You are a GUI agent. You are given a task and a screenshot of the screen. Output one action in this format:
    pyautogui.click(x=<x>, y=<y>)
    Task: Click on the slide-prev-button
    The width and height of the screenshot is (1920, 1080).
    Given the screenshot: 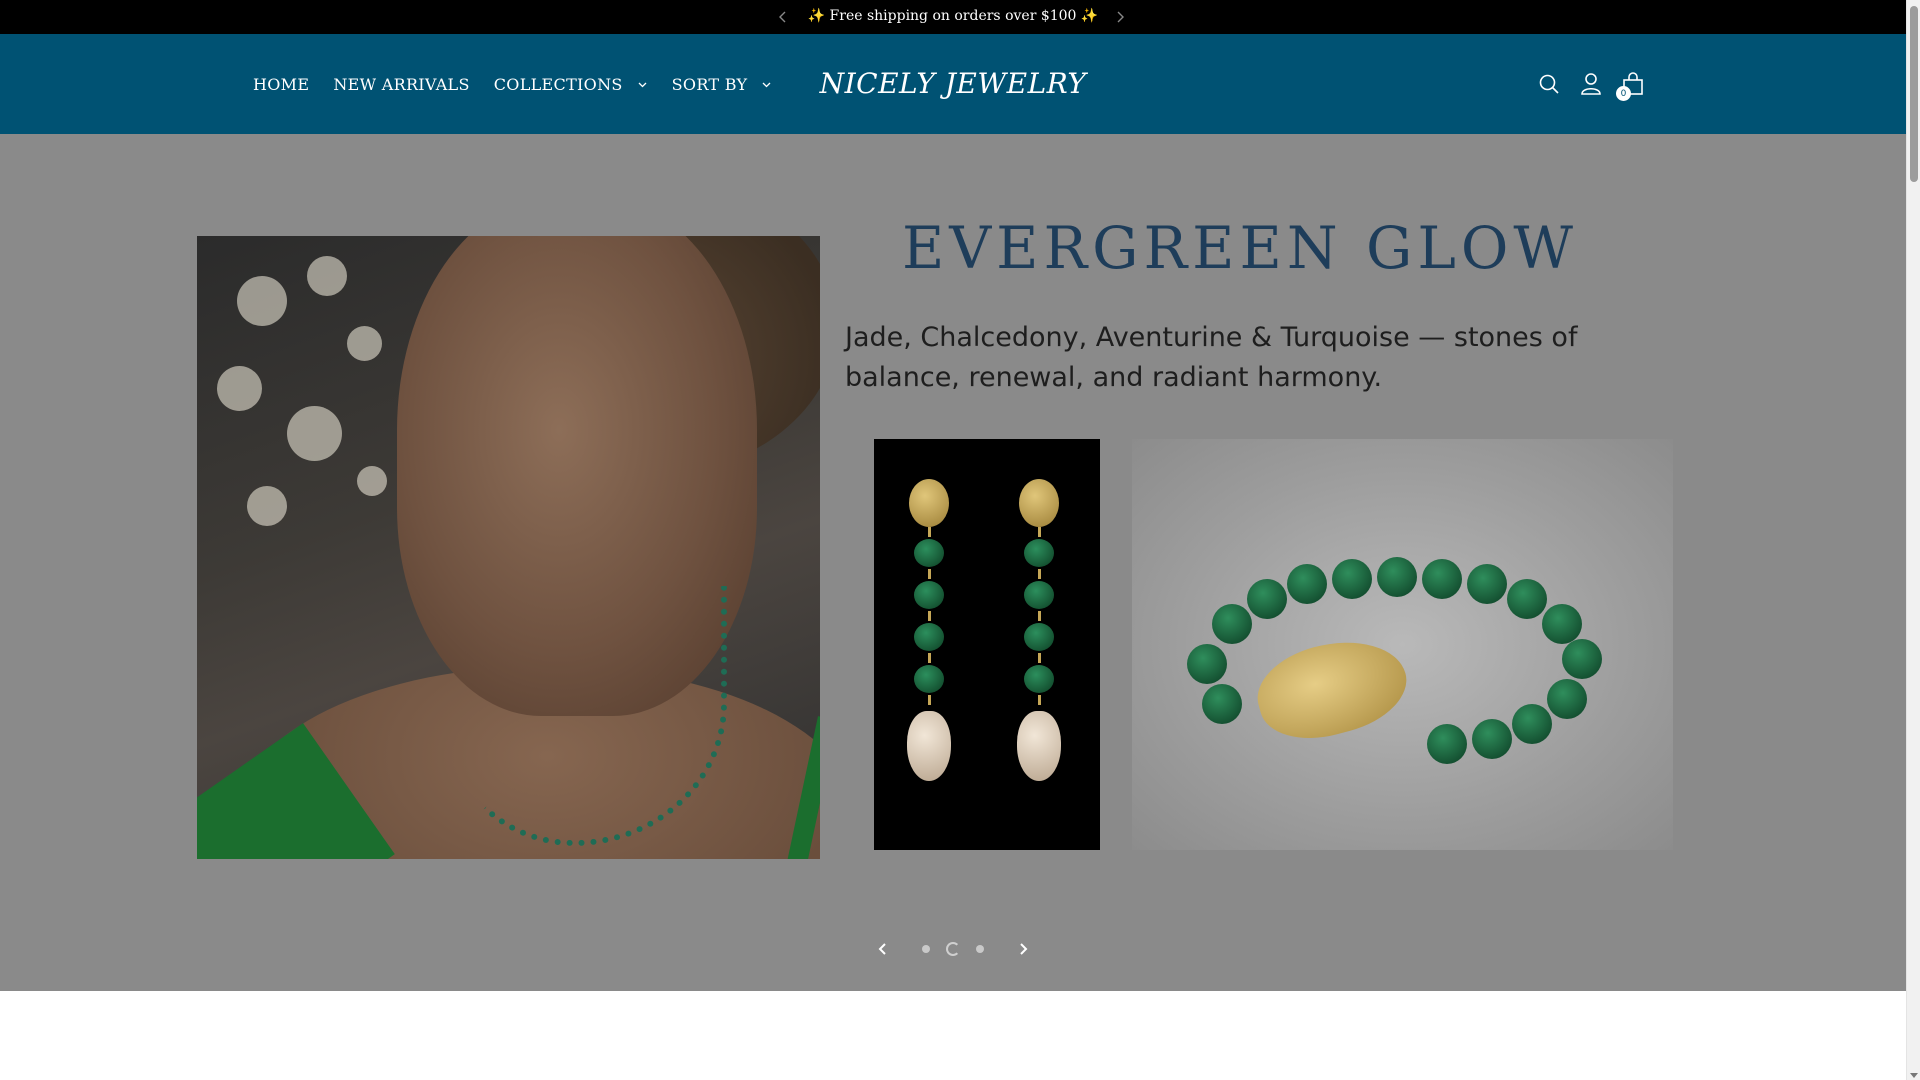 What is the action you would take?
    pyautogui.click(x=883, y=949)
    